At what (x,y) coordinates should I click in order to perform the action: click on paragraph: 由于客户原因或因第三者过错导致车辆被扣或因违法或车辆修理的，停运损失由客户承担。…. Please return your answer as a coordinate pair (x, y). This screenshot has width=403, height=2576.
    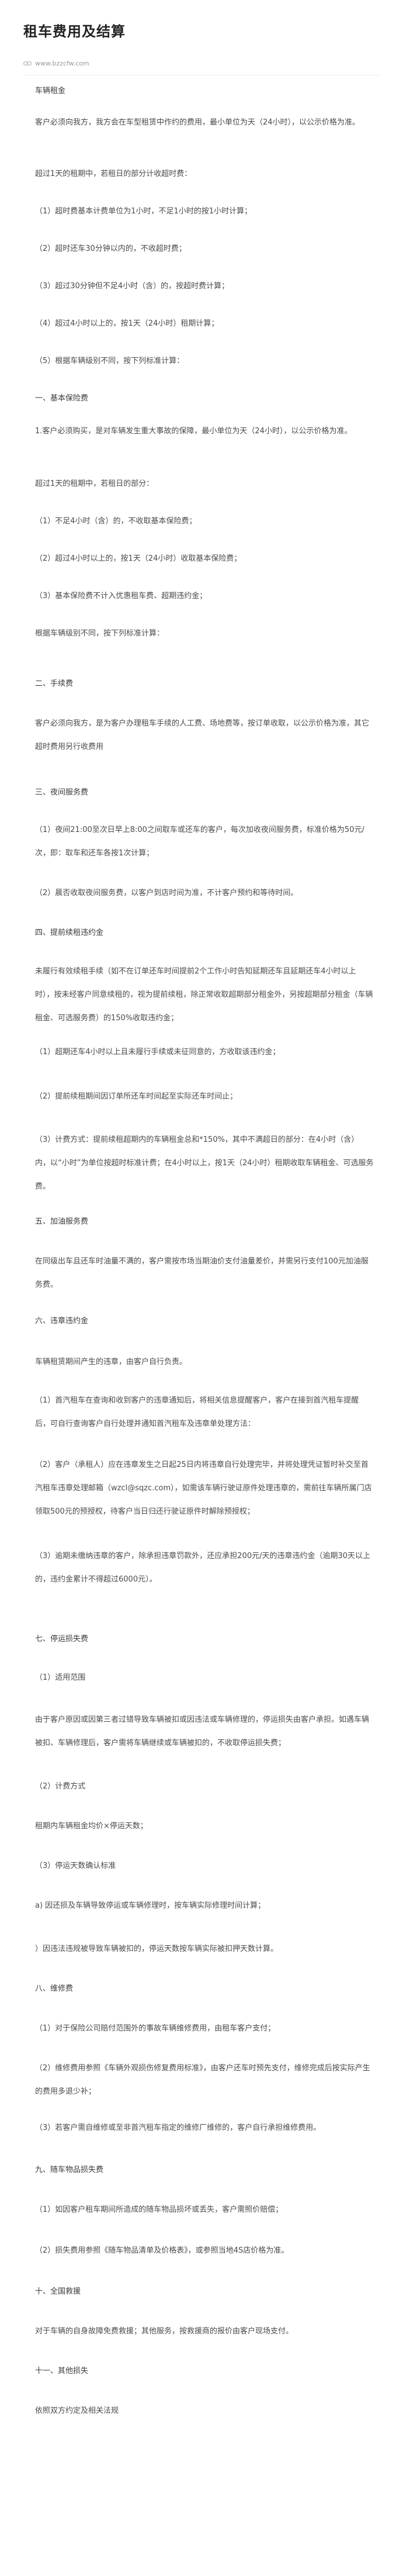
    Looking at the image, I should click on (202, 1731).